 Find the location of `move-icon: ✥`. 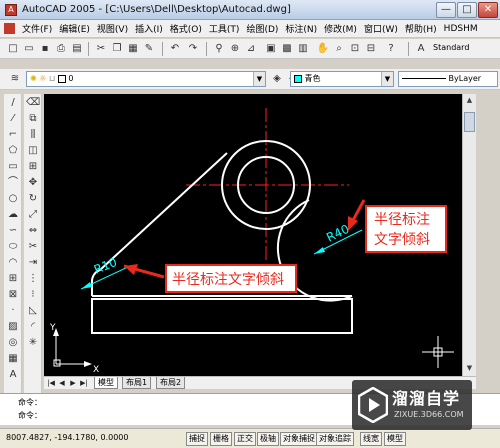

move-icon: ✥ is located at coordinates (33, 182).